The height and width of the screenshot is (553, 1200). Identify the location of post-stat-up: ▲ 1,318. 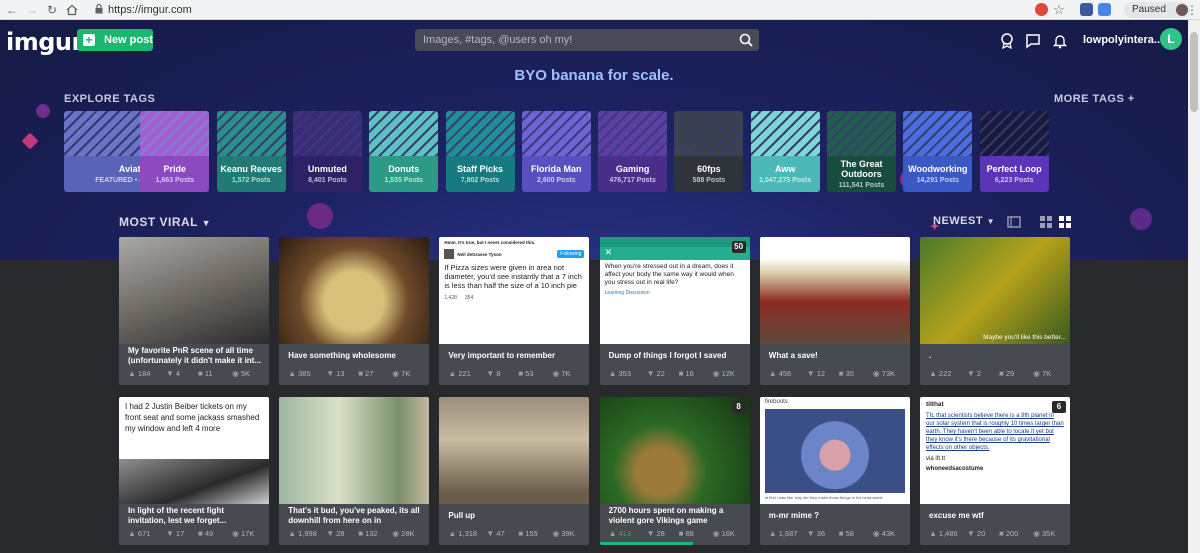
(462, 533).